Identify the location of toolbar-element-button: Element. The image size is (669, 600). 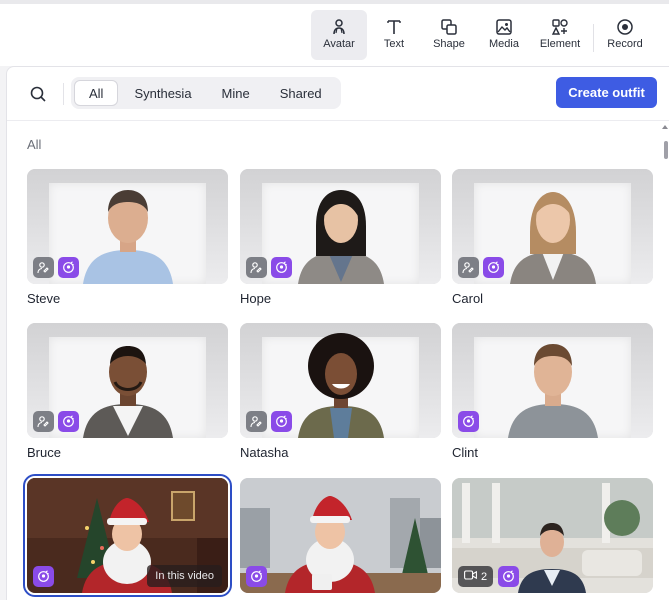
(560, 35).